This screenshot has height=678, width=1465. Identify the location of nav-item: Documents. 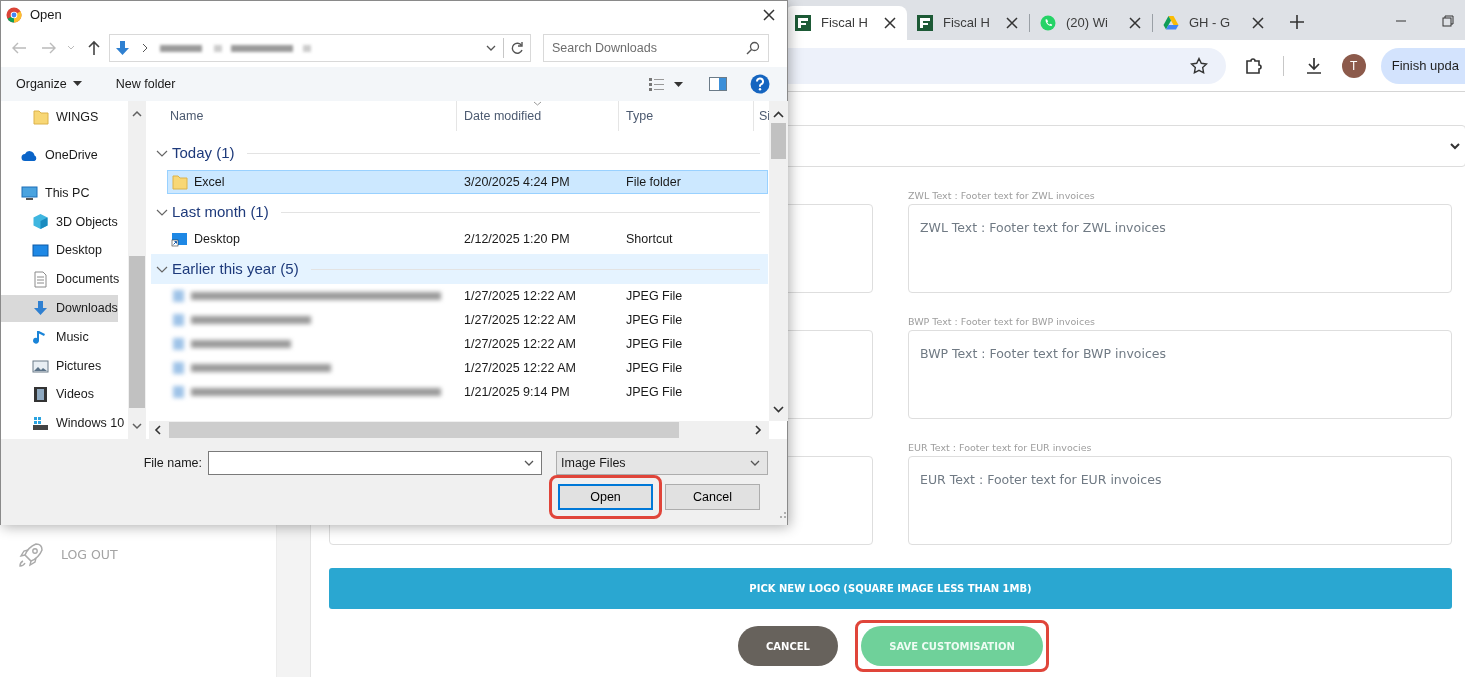
(60, 280).